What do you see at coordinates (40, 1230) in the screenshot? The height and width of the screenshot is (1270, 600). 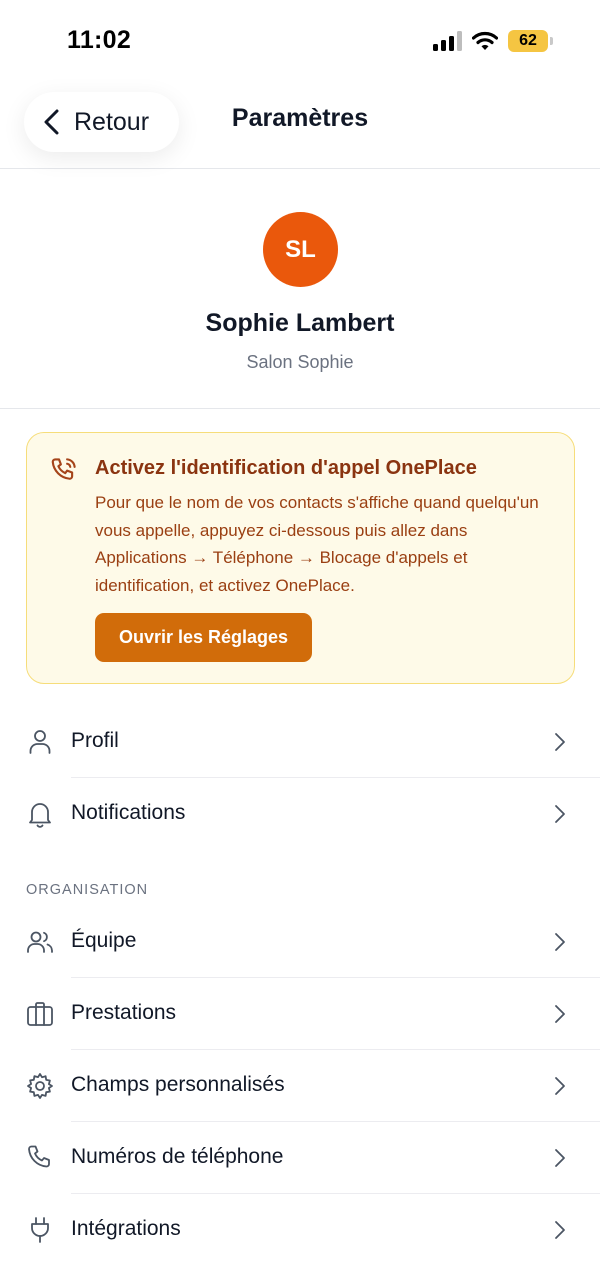 I see `plug-icon` at bounding box center [40, 1230].